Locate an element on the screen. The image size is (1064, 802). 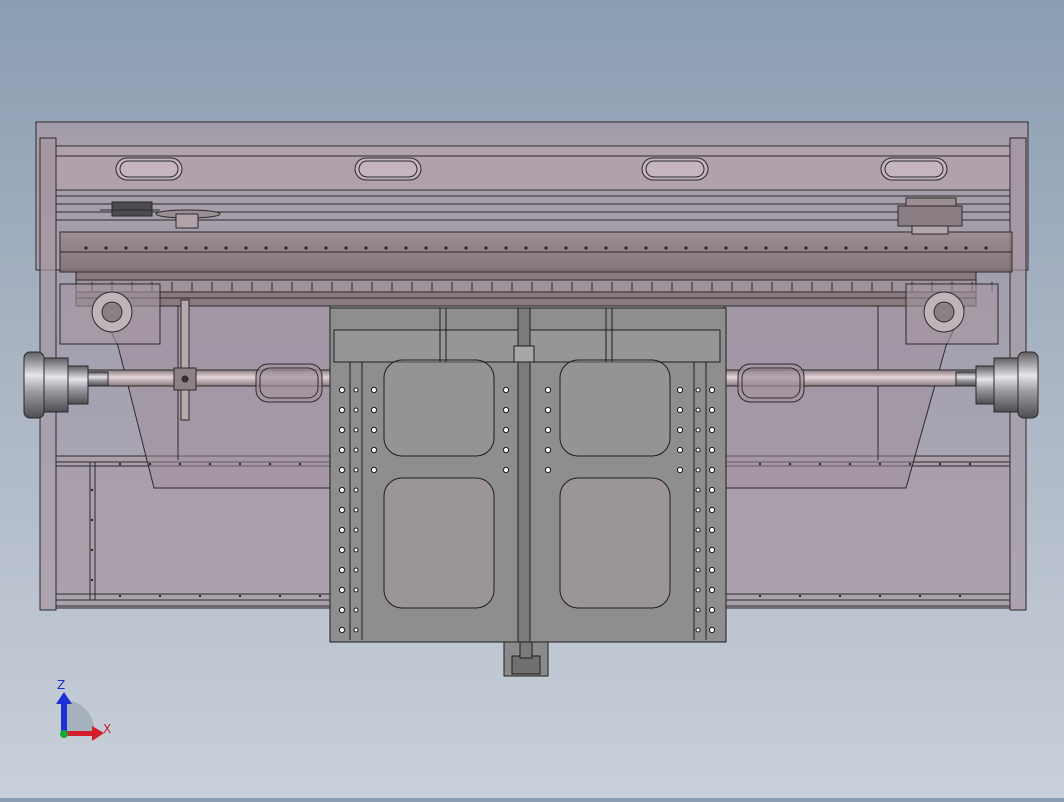
z-axis-label: Z is located at coordinates (61, 685).